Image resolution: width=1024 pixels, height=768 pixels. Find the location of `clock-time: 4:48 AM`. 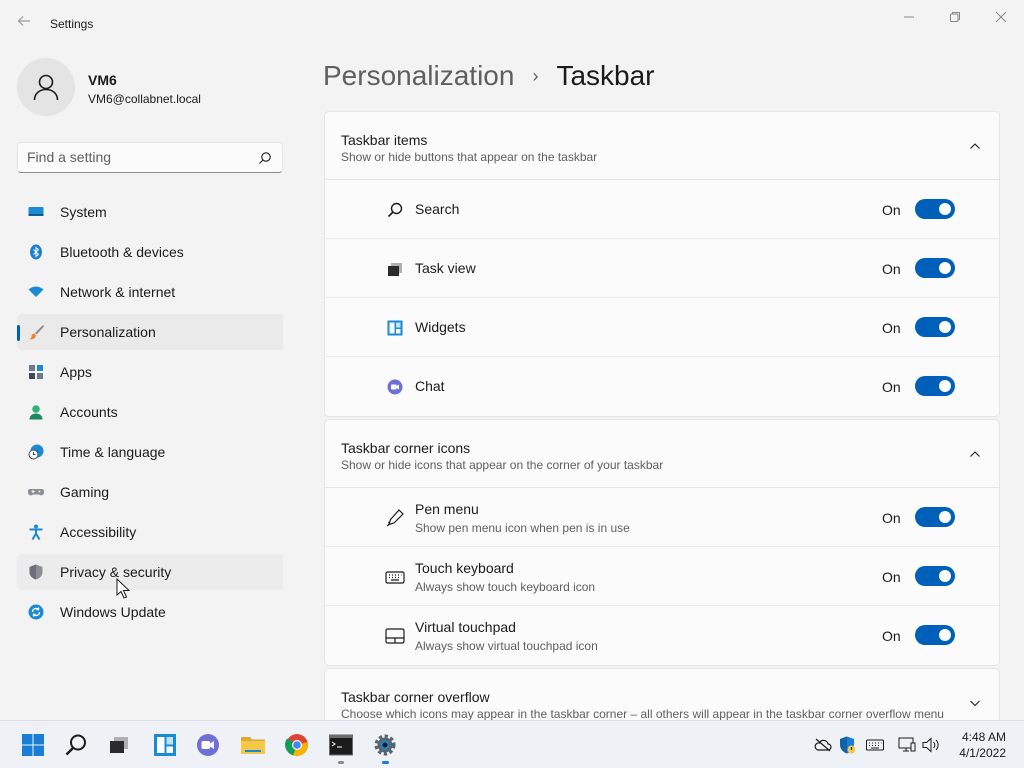

clock-time: 4:48 AM is located at coordinates (983, 737).